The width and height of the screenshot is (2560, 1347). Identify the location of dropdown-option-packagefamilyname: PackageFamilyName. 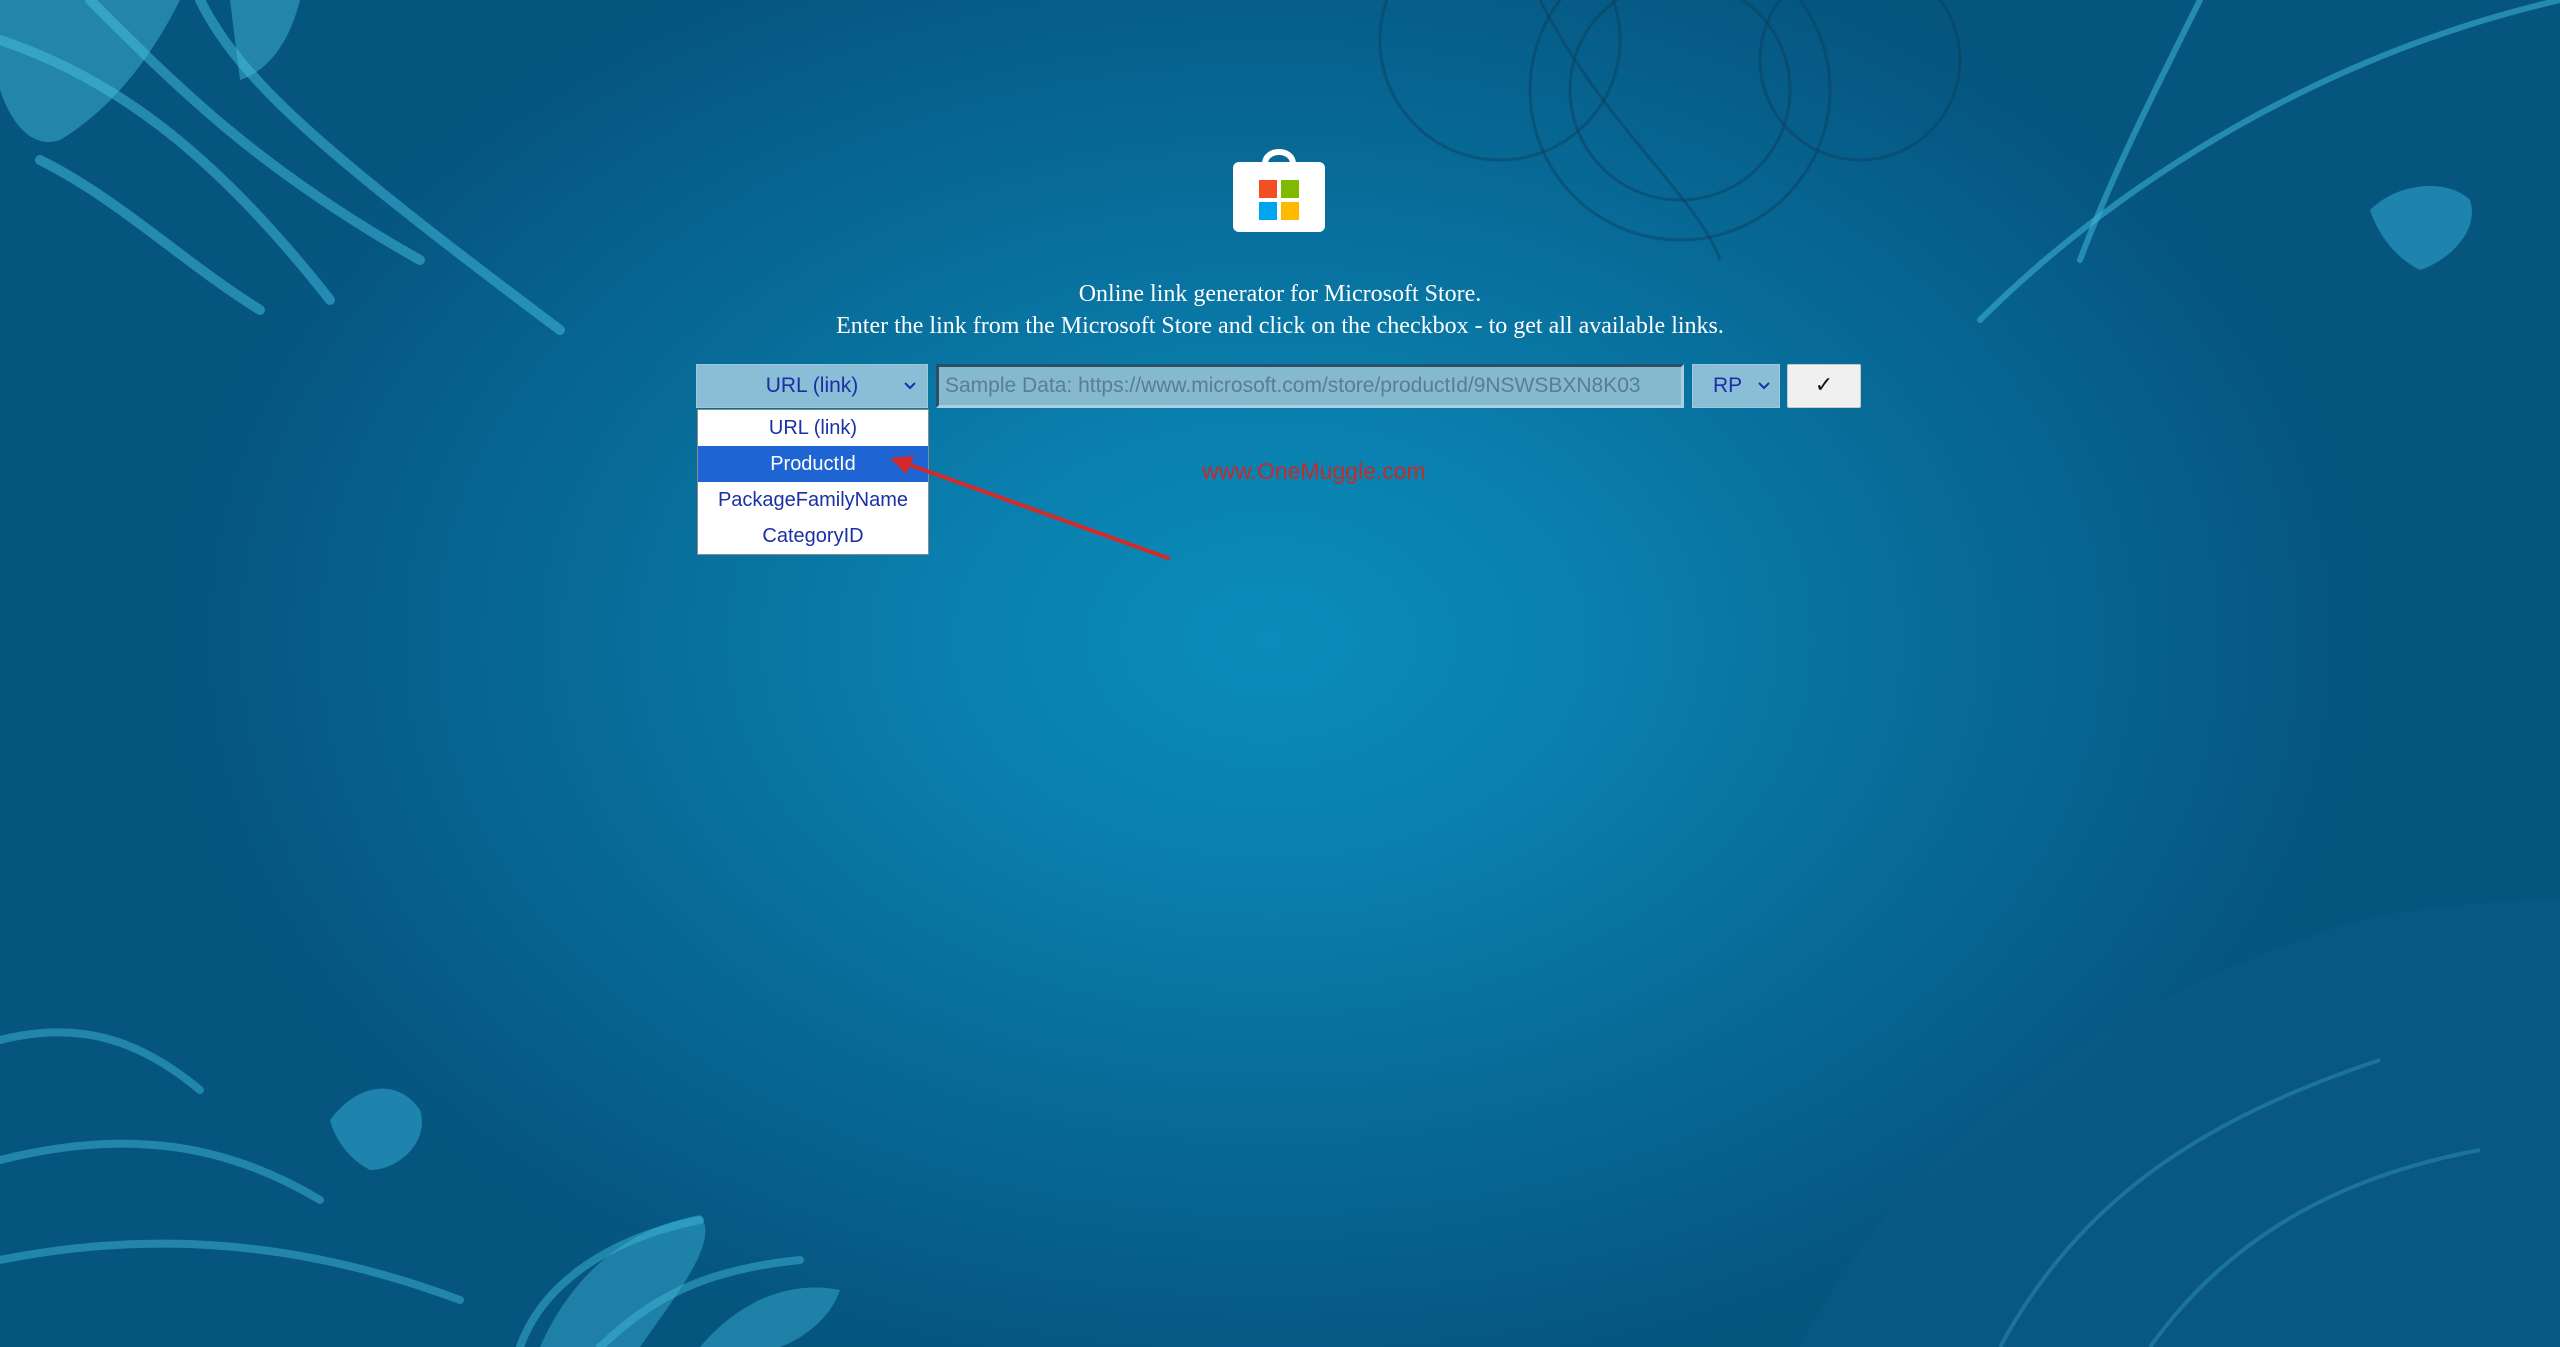
(813, 500).